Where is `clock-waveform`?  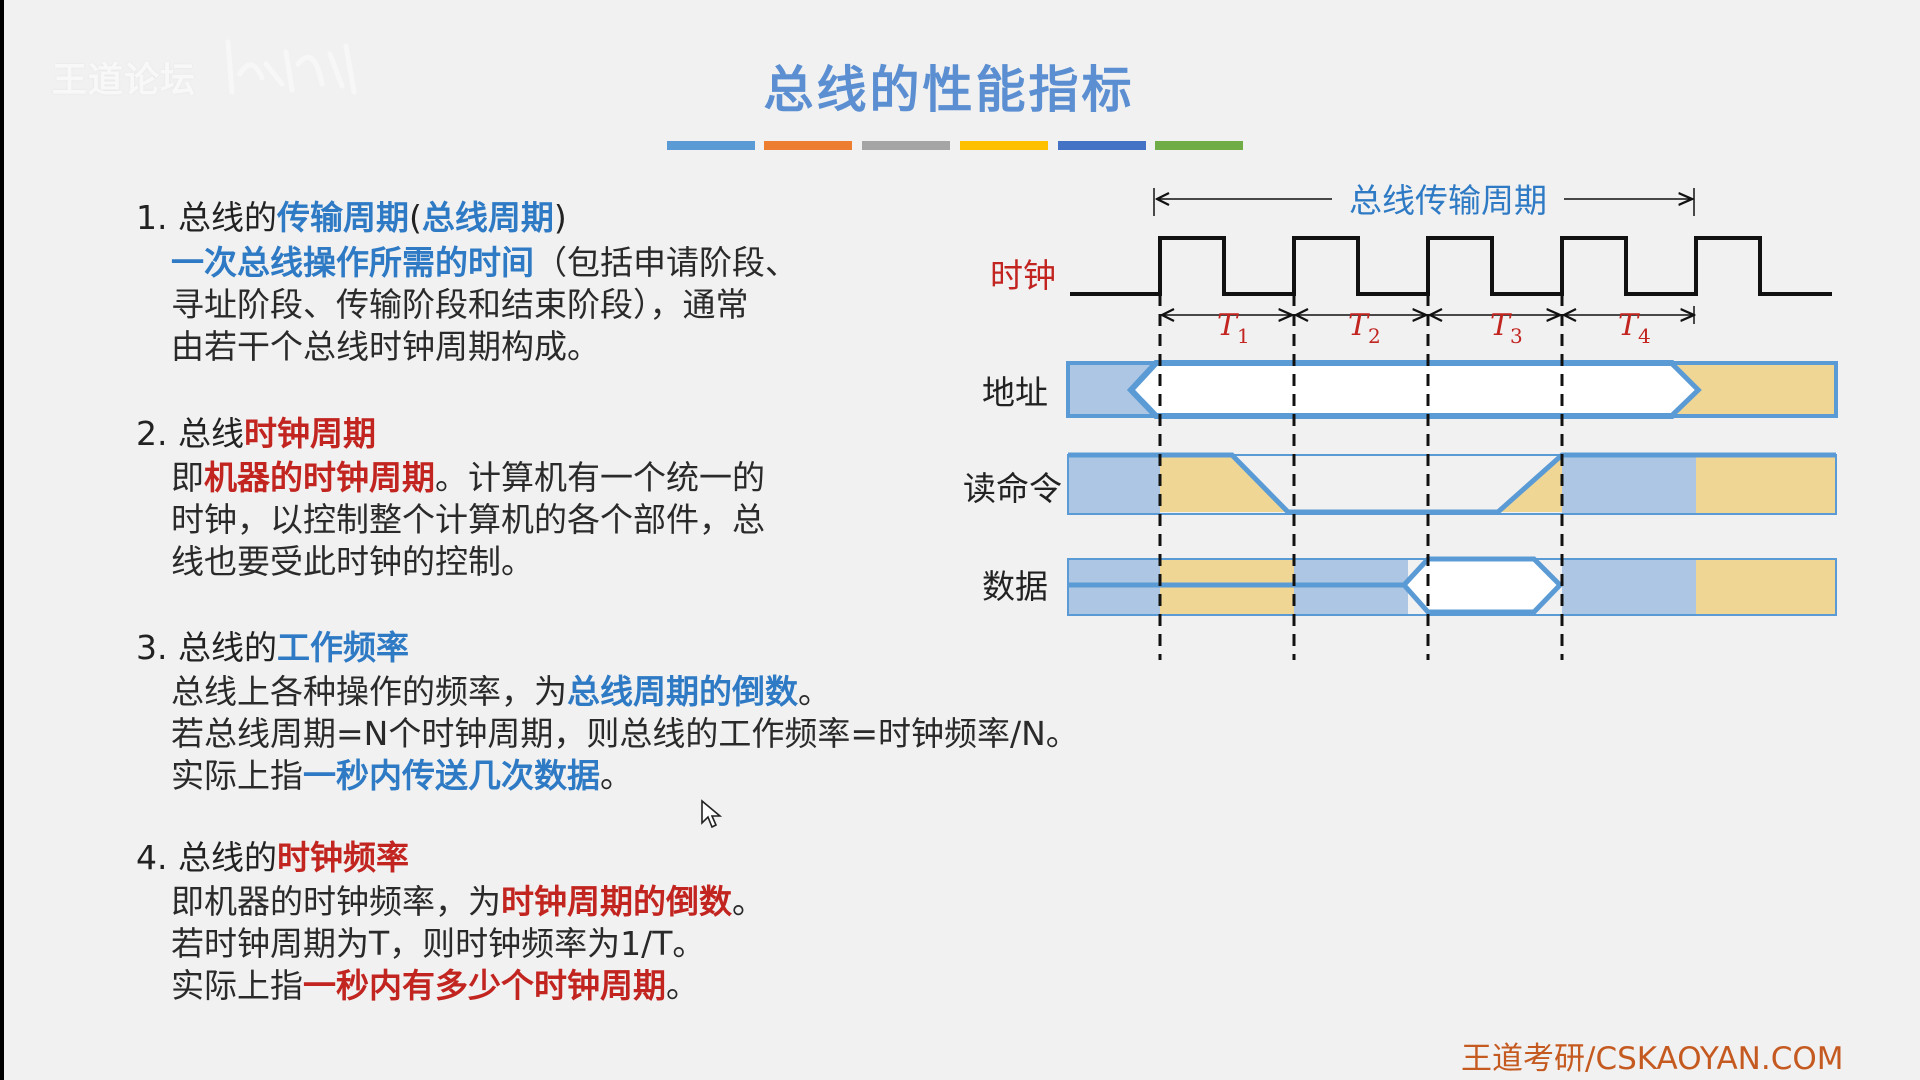 clock-waveform is located at coordinates (1451, 266).